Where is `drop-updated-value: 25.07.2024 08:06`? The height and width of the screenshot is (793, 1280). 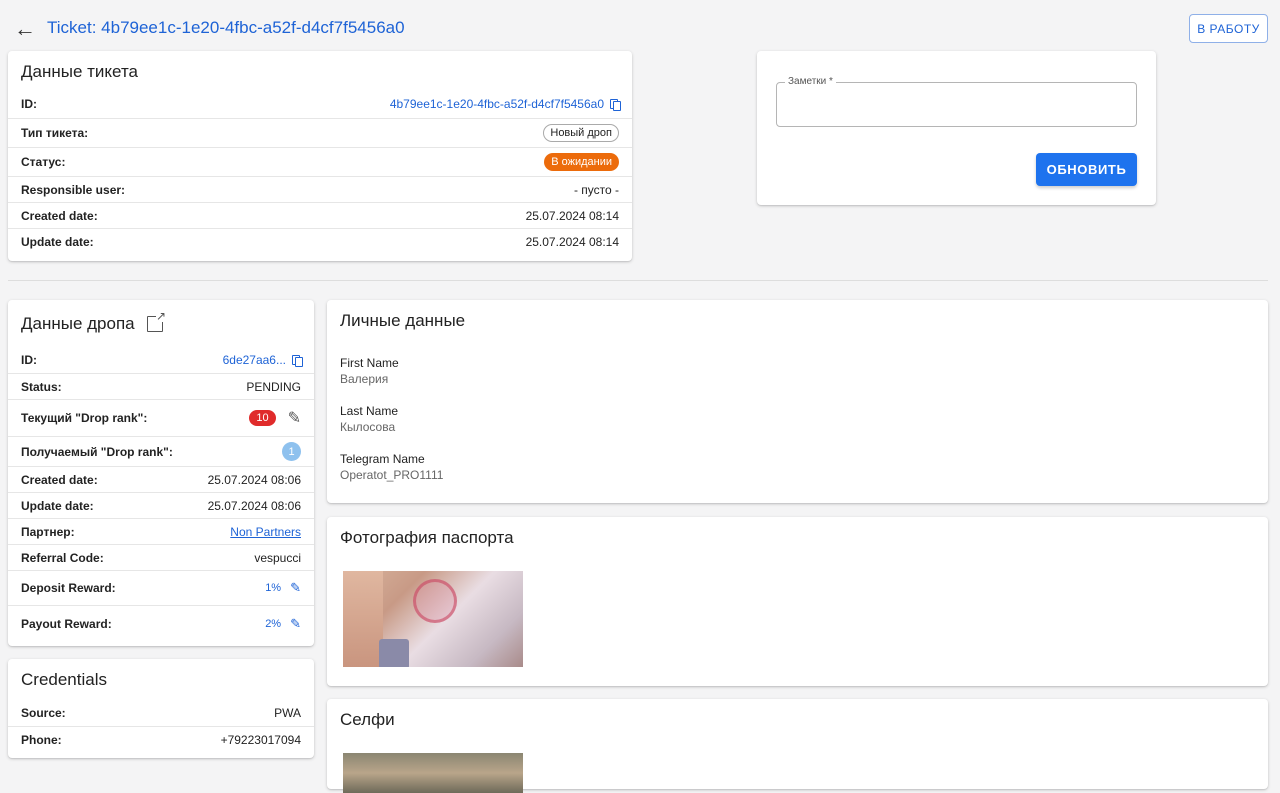 drop-updated-value: 25.07.2024 08:06 is located at coordinates (254, 505).